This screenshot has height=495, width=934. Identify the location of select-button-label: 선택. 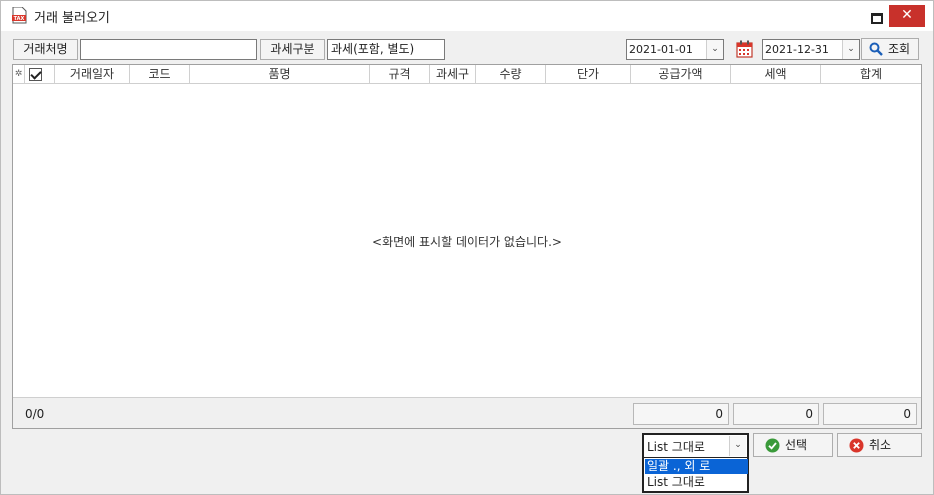
(796, 445).